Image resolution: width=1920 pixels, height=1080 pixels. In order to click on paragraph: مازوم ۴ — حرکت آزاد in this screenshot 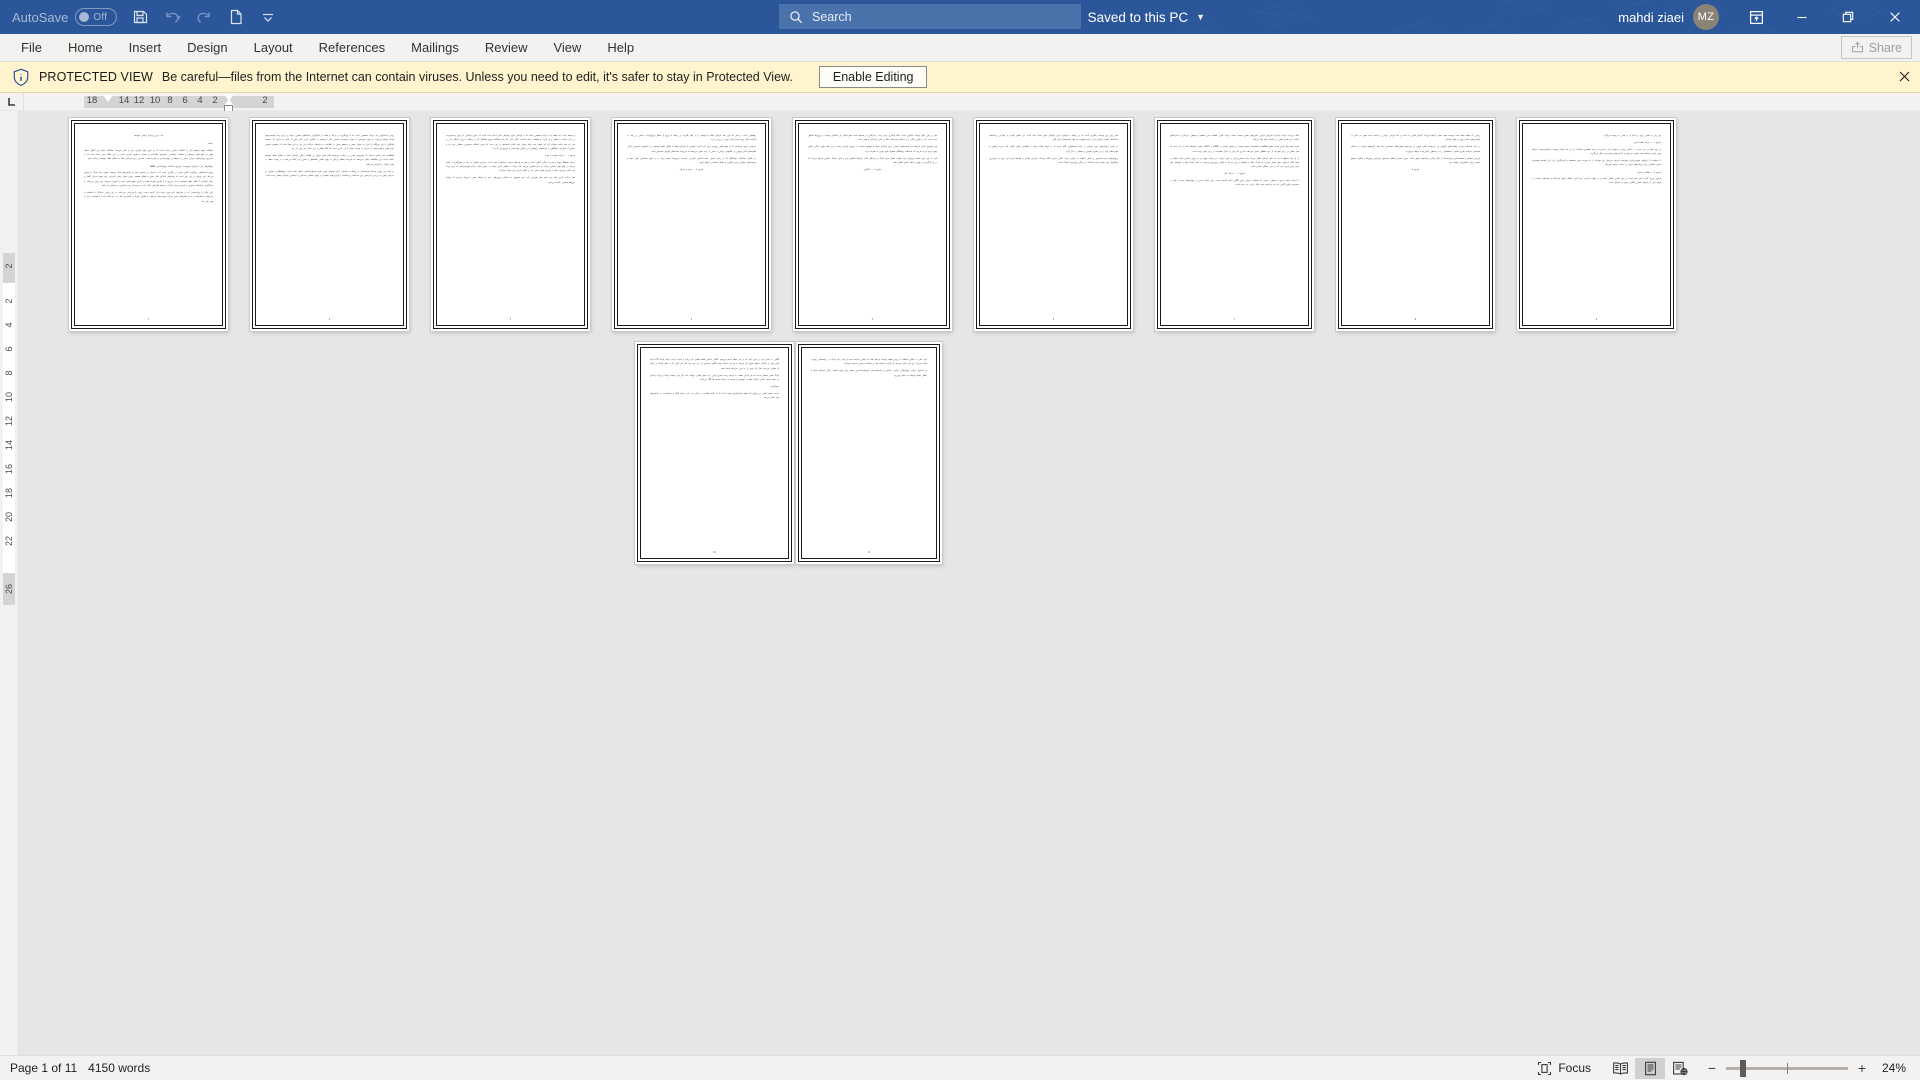, I will do `click(1234, 174)`.